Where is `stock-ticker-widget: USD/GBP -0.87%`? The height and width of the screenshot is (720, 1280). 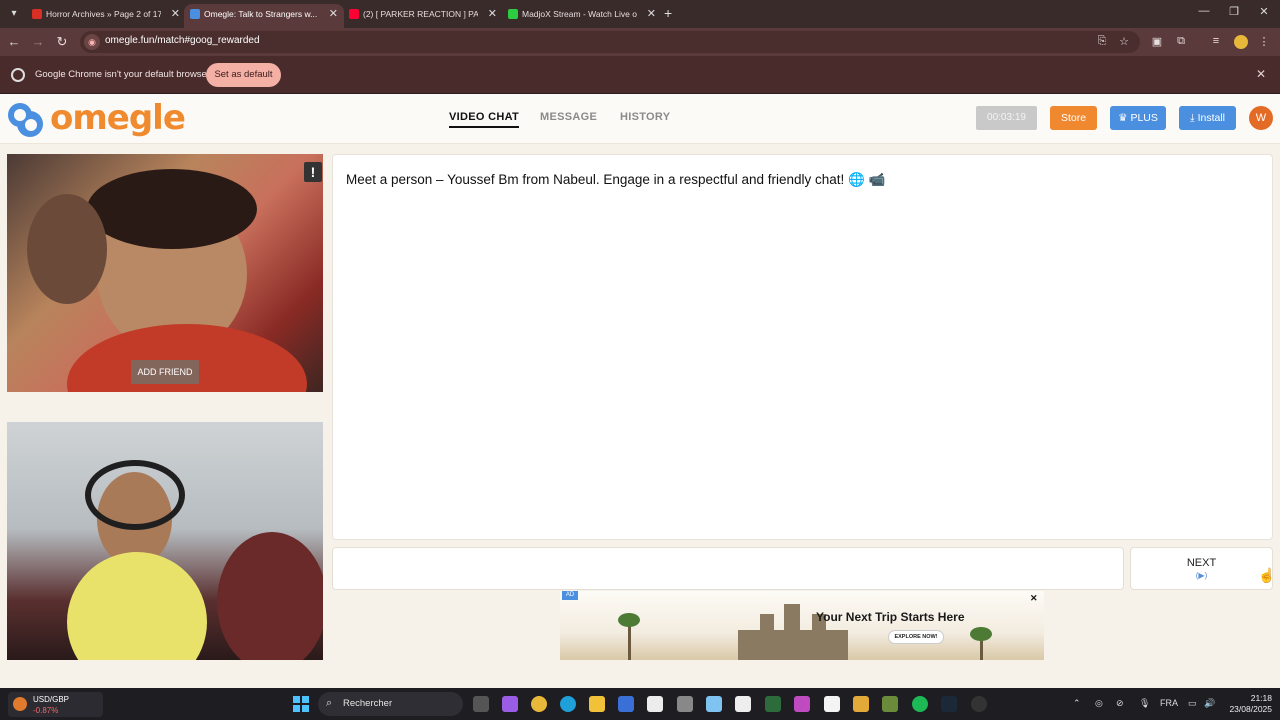
stock-ticker-widget: USD/GBP -0.87% is located at coordinates (55, 704).